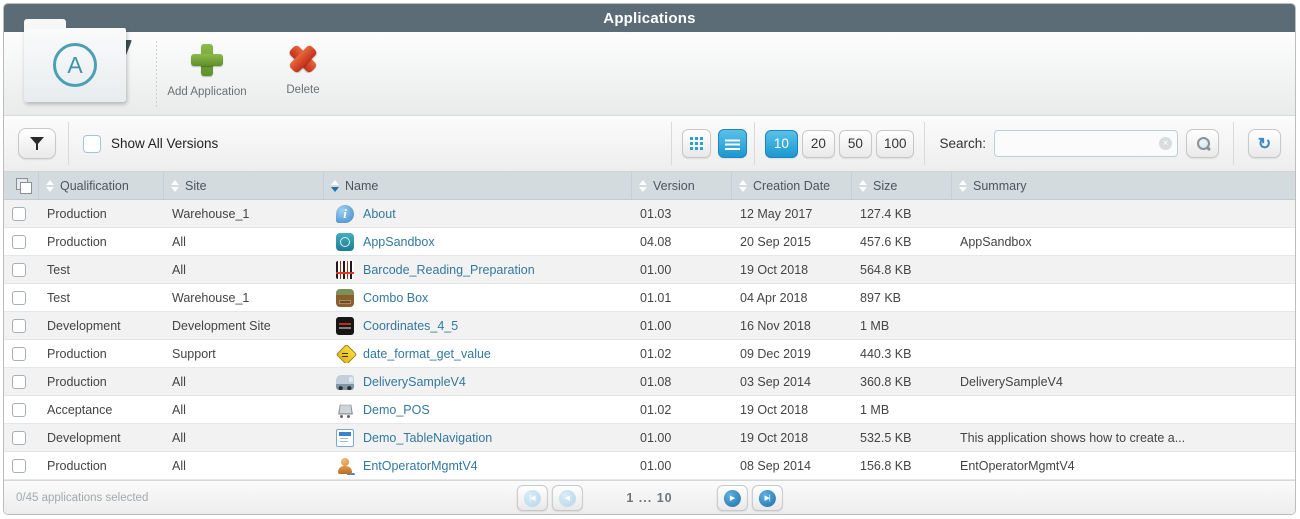 This screenshot has height=519, width=1300. I want to click on search-box: ×, so click(1086, 143).